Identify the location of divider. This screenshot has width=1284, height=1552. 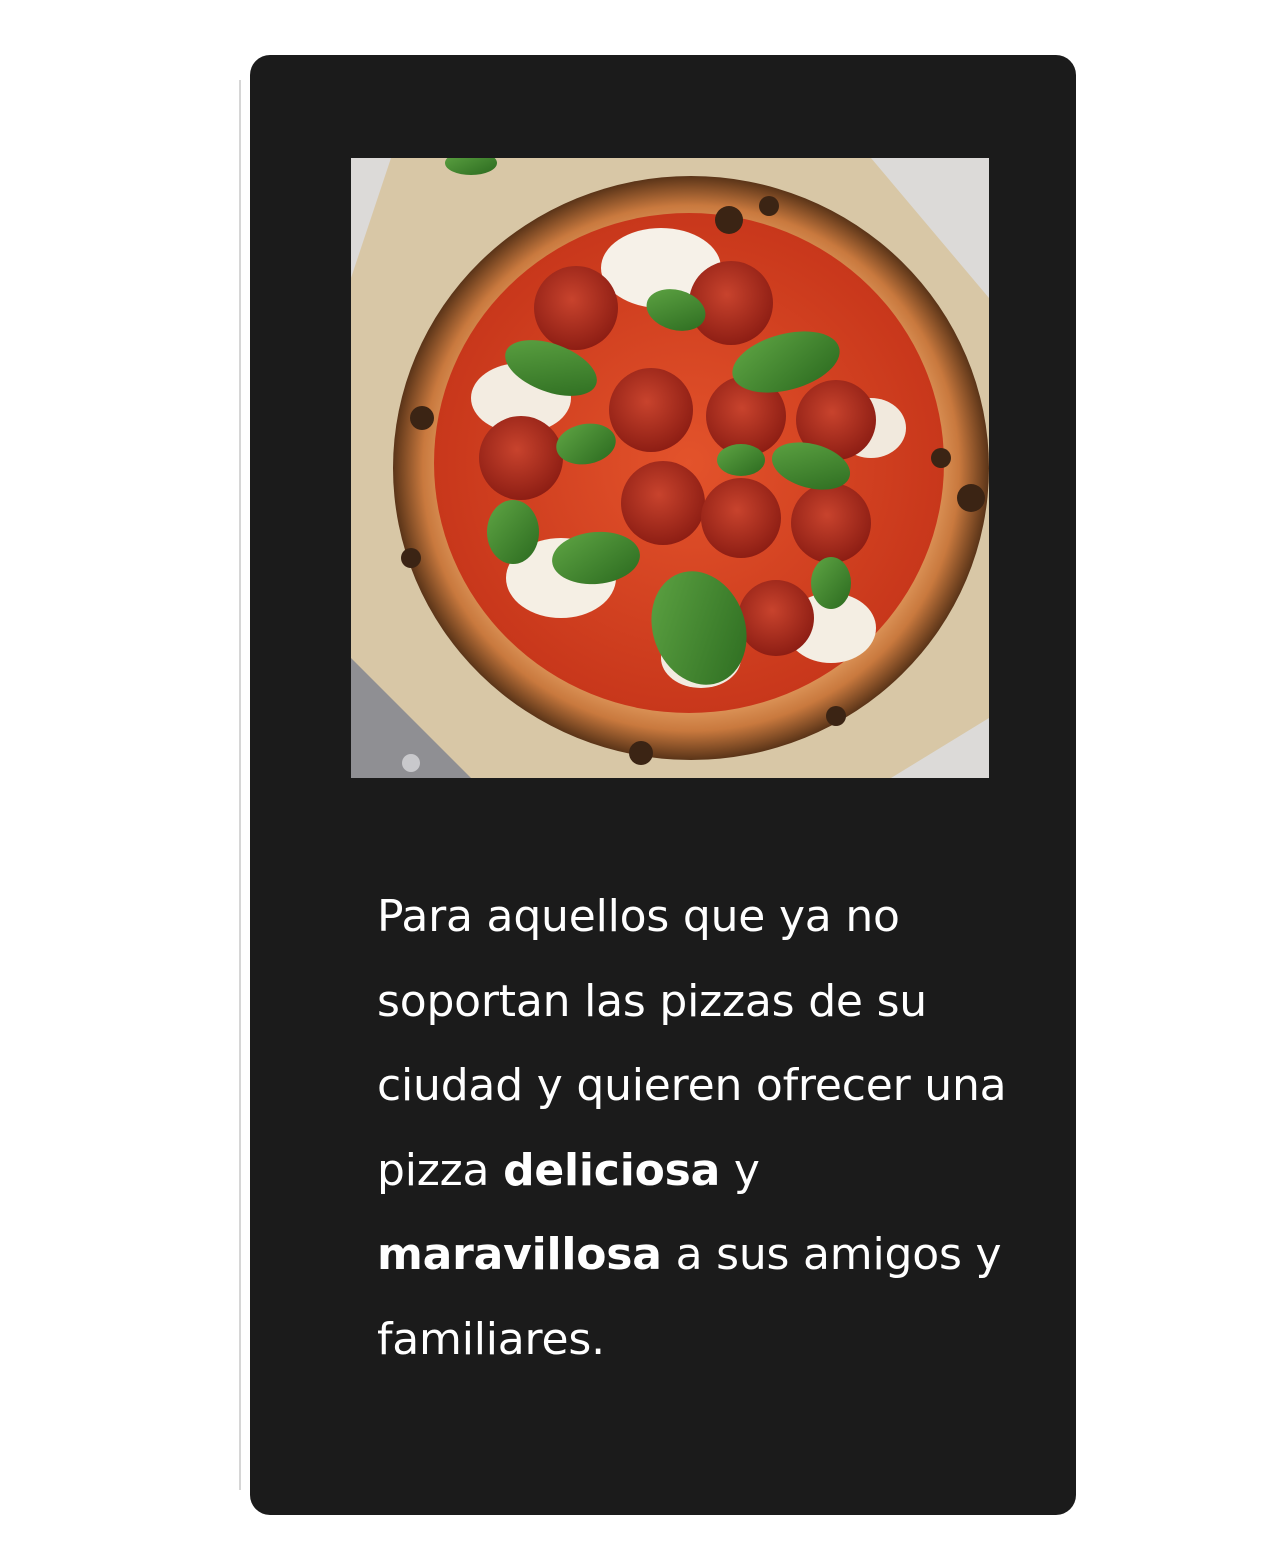
(240, 785).